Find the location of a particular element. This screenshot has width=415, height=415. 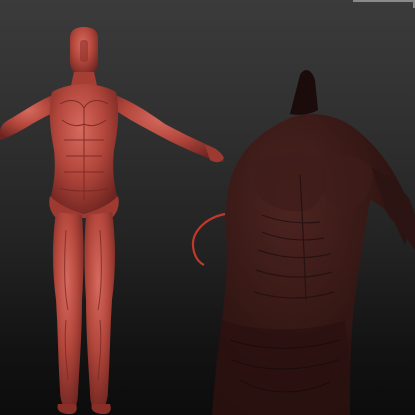

brush-cursor is located at coordinates (208, 239).